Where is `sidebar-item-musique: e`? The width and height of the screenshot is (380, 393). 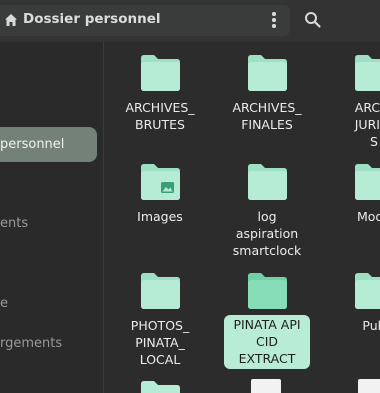
sidebar-item-musique: e is located at coordinates (4, 303).